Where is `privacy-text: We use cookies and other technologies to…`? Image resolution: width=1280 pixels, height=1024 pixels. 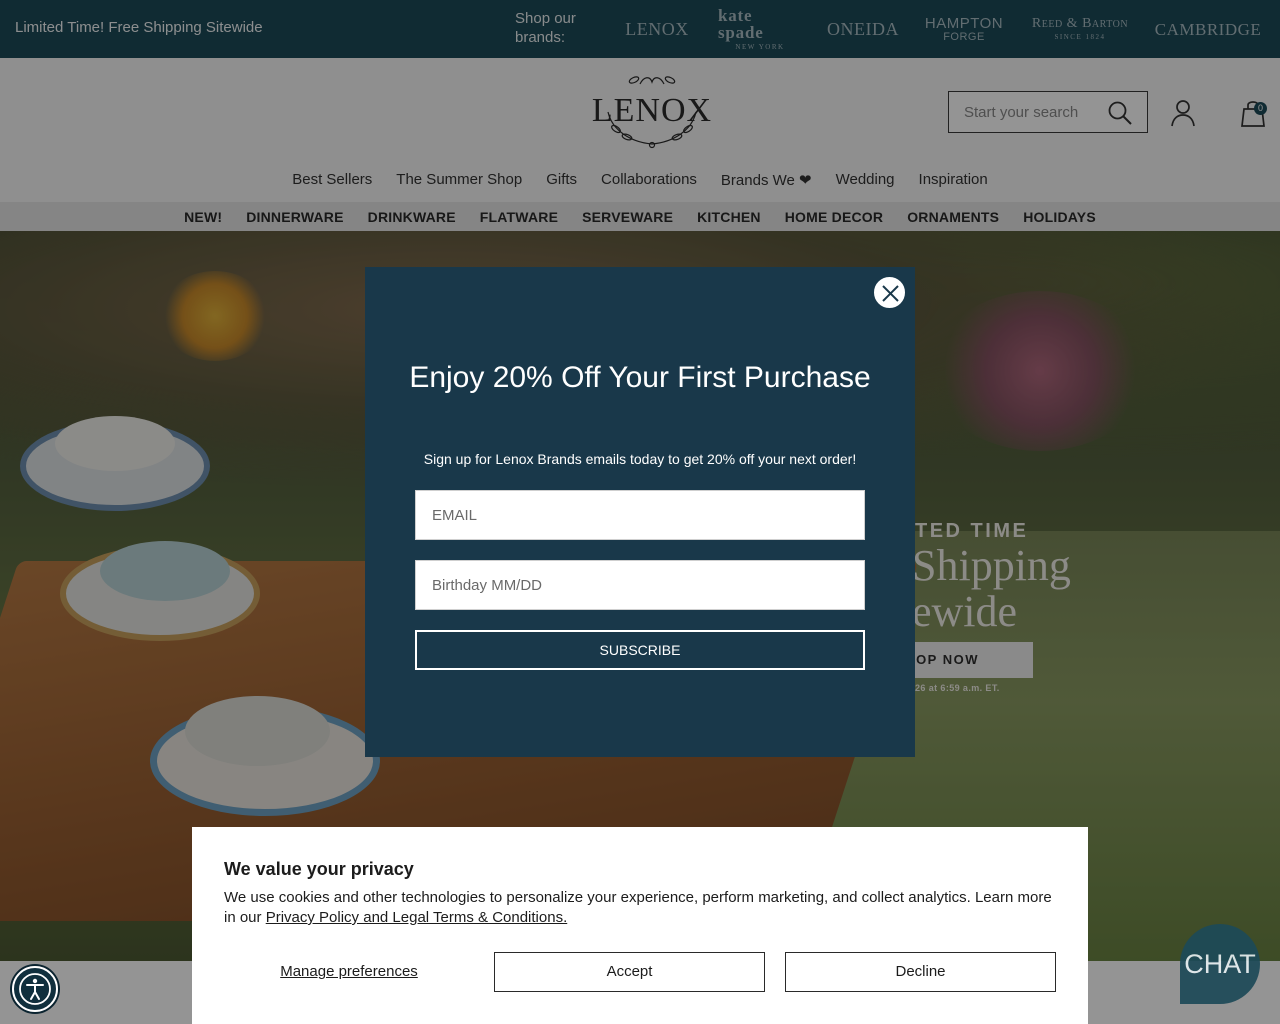
privacy-text: We use cookies and other technologies to… is located at coordinates (644, 908).